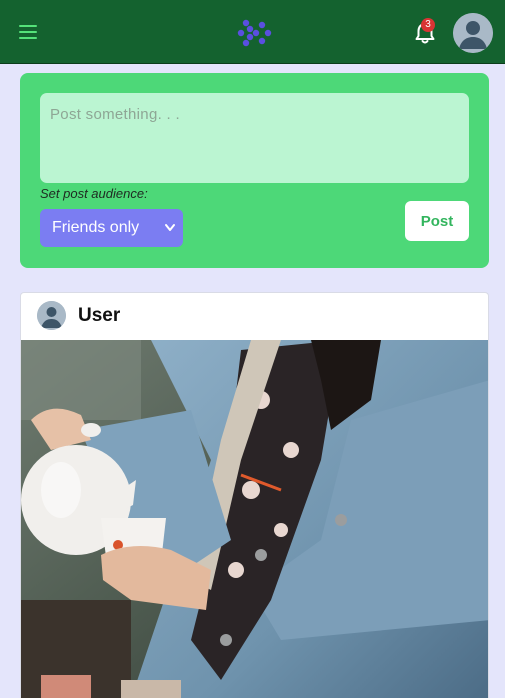 Image resolution: width=505 pixels, height=698 pixels. I want to click on audience-label: Set post audience:, so click(94, 193).